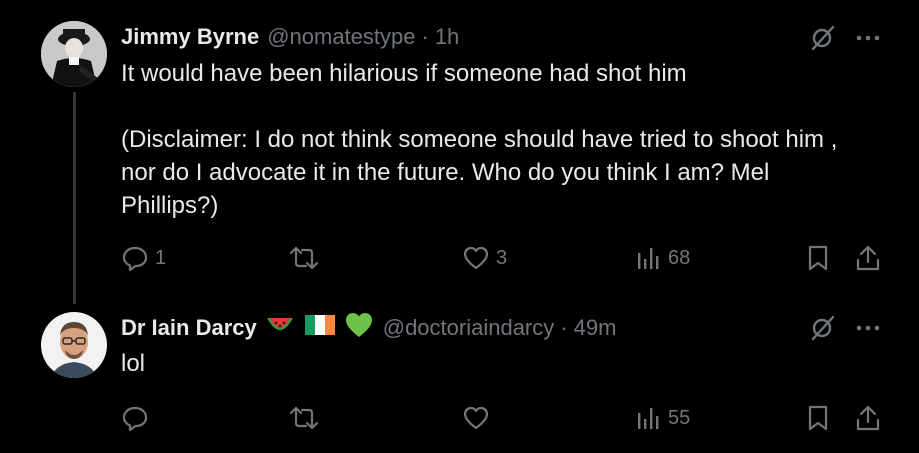  I want to click on avatar-iain-darcy, so click(74, 345).